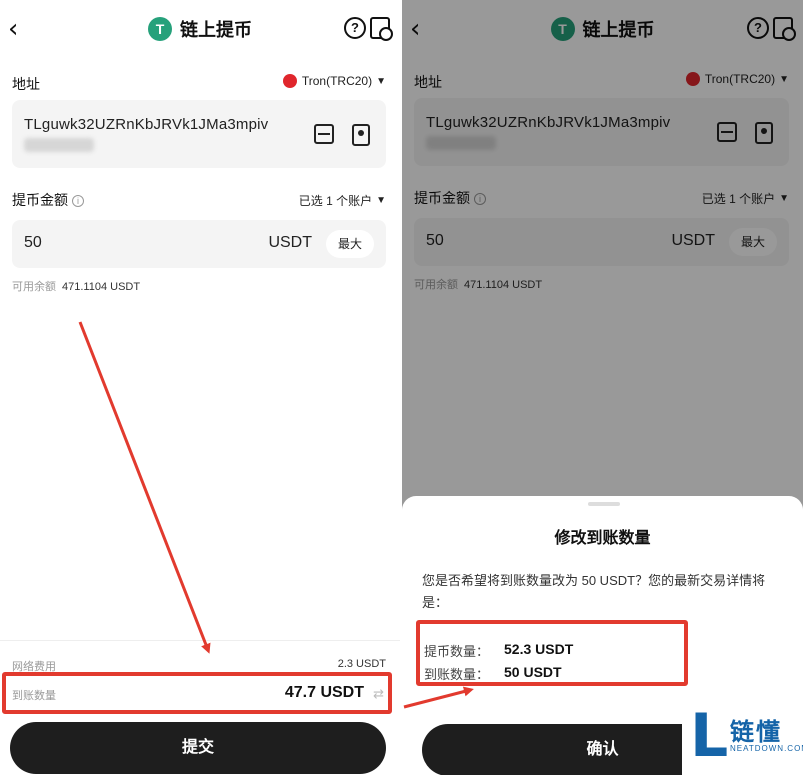 The image size is (803, 775). I want to click on account-selector: 已选 1 个账户 ▼, so click(342, 200).